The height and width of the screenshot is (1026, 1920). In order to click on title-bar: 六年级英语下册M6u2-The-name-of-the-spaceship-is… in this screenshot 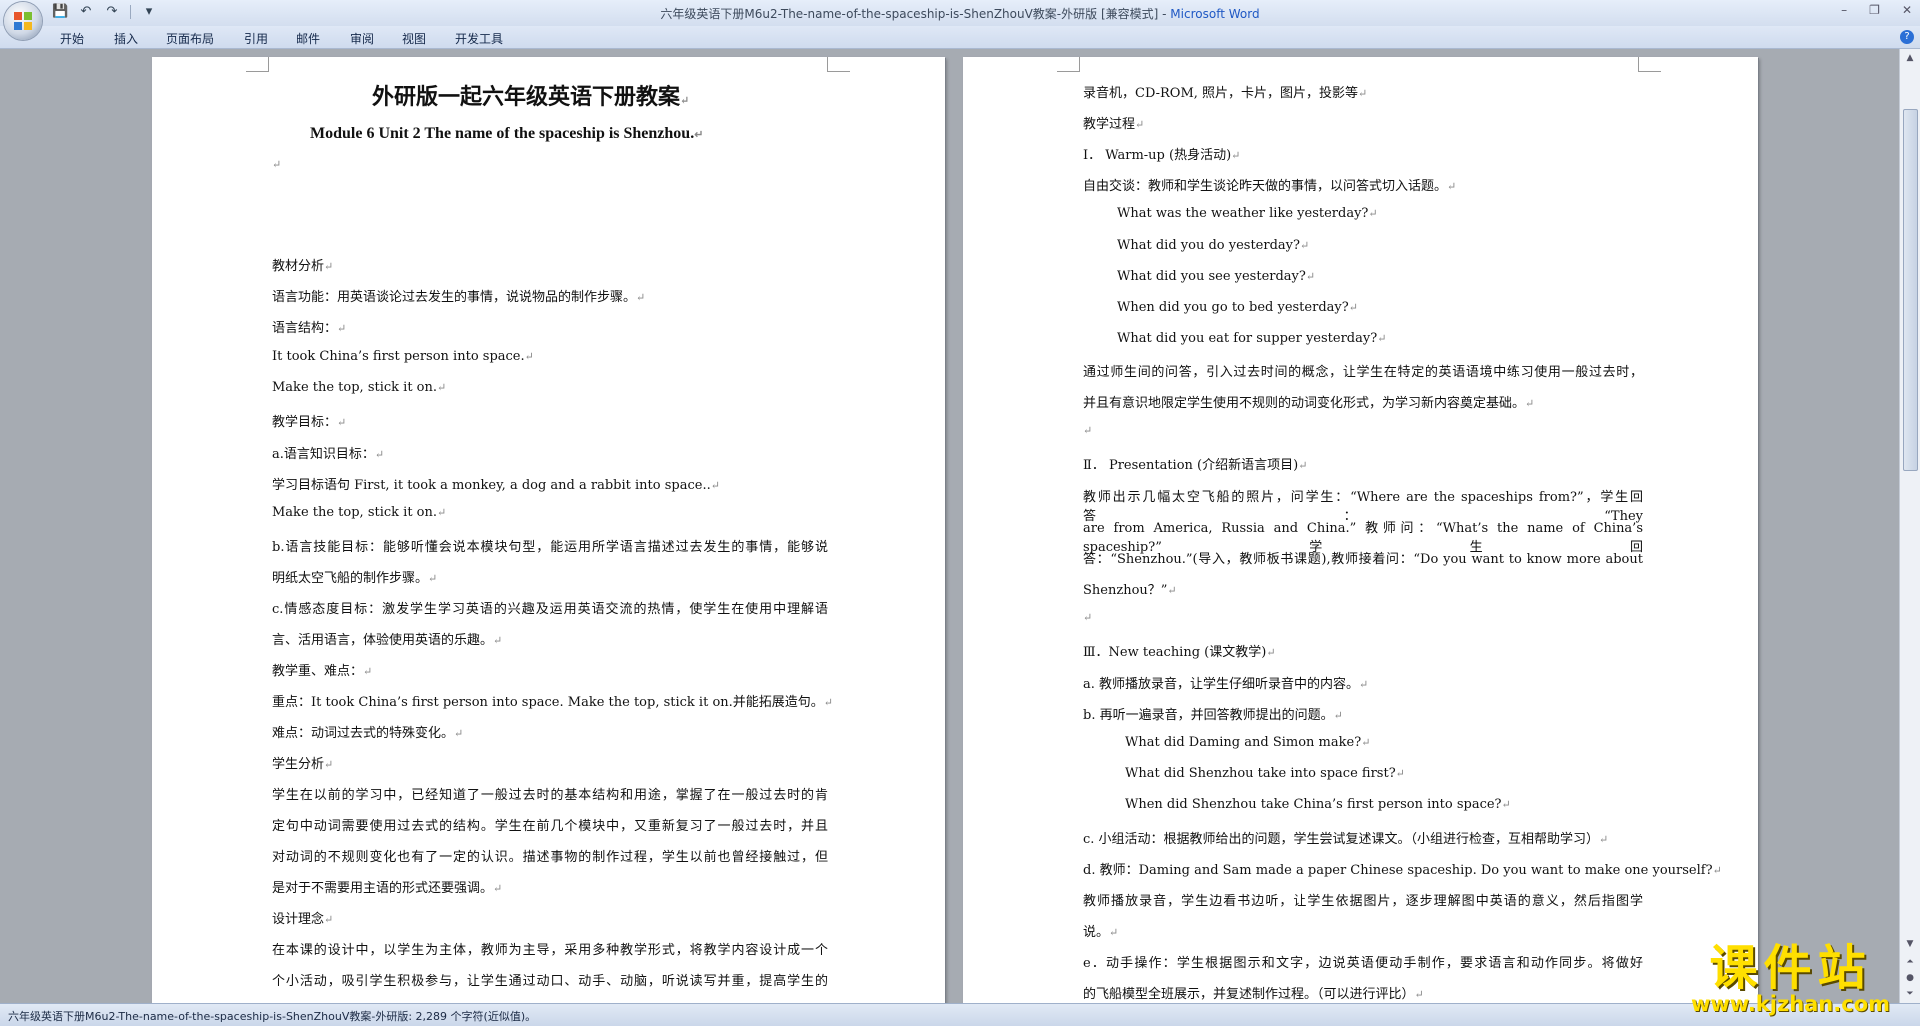, I will do `click(960, 13)`.